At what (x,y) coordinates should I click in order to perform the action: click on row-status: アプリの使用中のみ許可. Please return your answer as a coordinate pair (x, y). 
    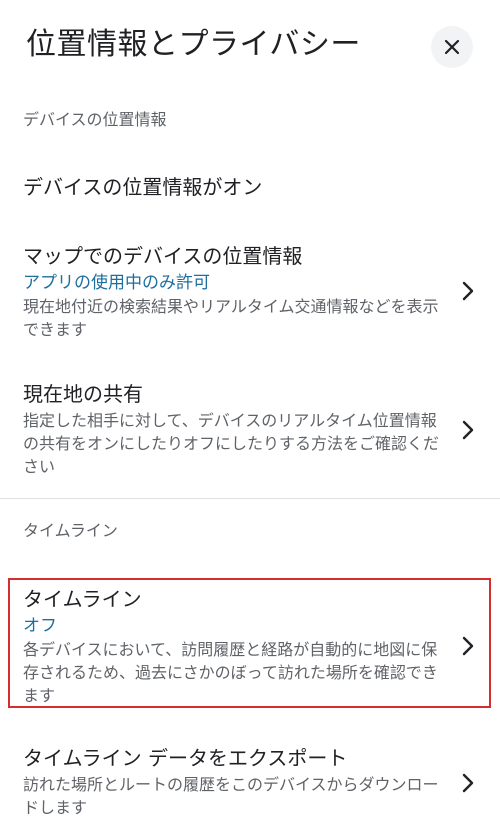
    Looking at the image, I should click on (116, 283).